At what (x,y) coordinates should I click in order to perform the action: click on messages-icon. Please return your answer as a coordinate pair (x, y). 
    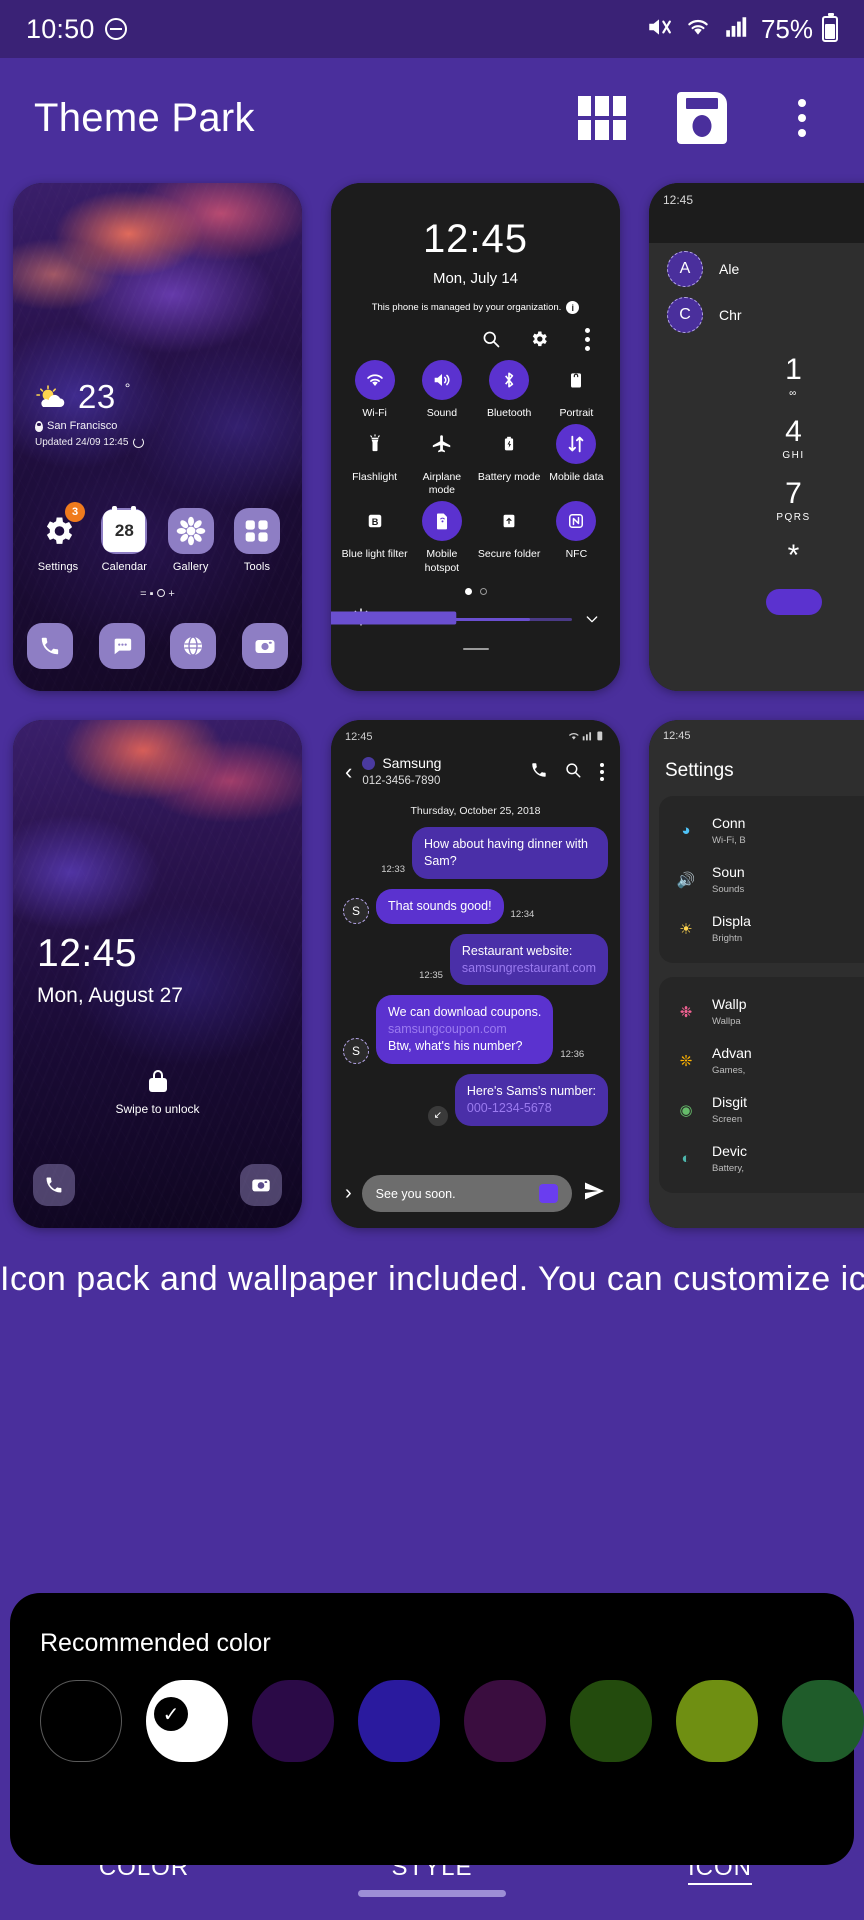
    Looking at the image, I should click on (121, 646).